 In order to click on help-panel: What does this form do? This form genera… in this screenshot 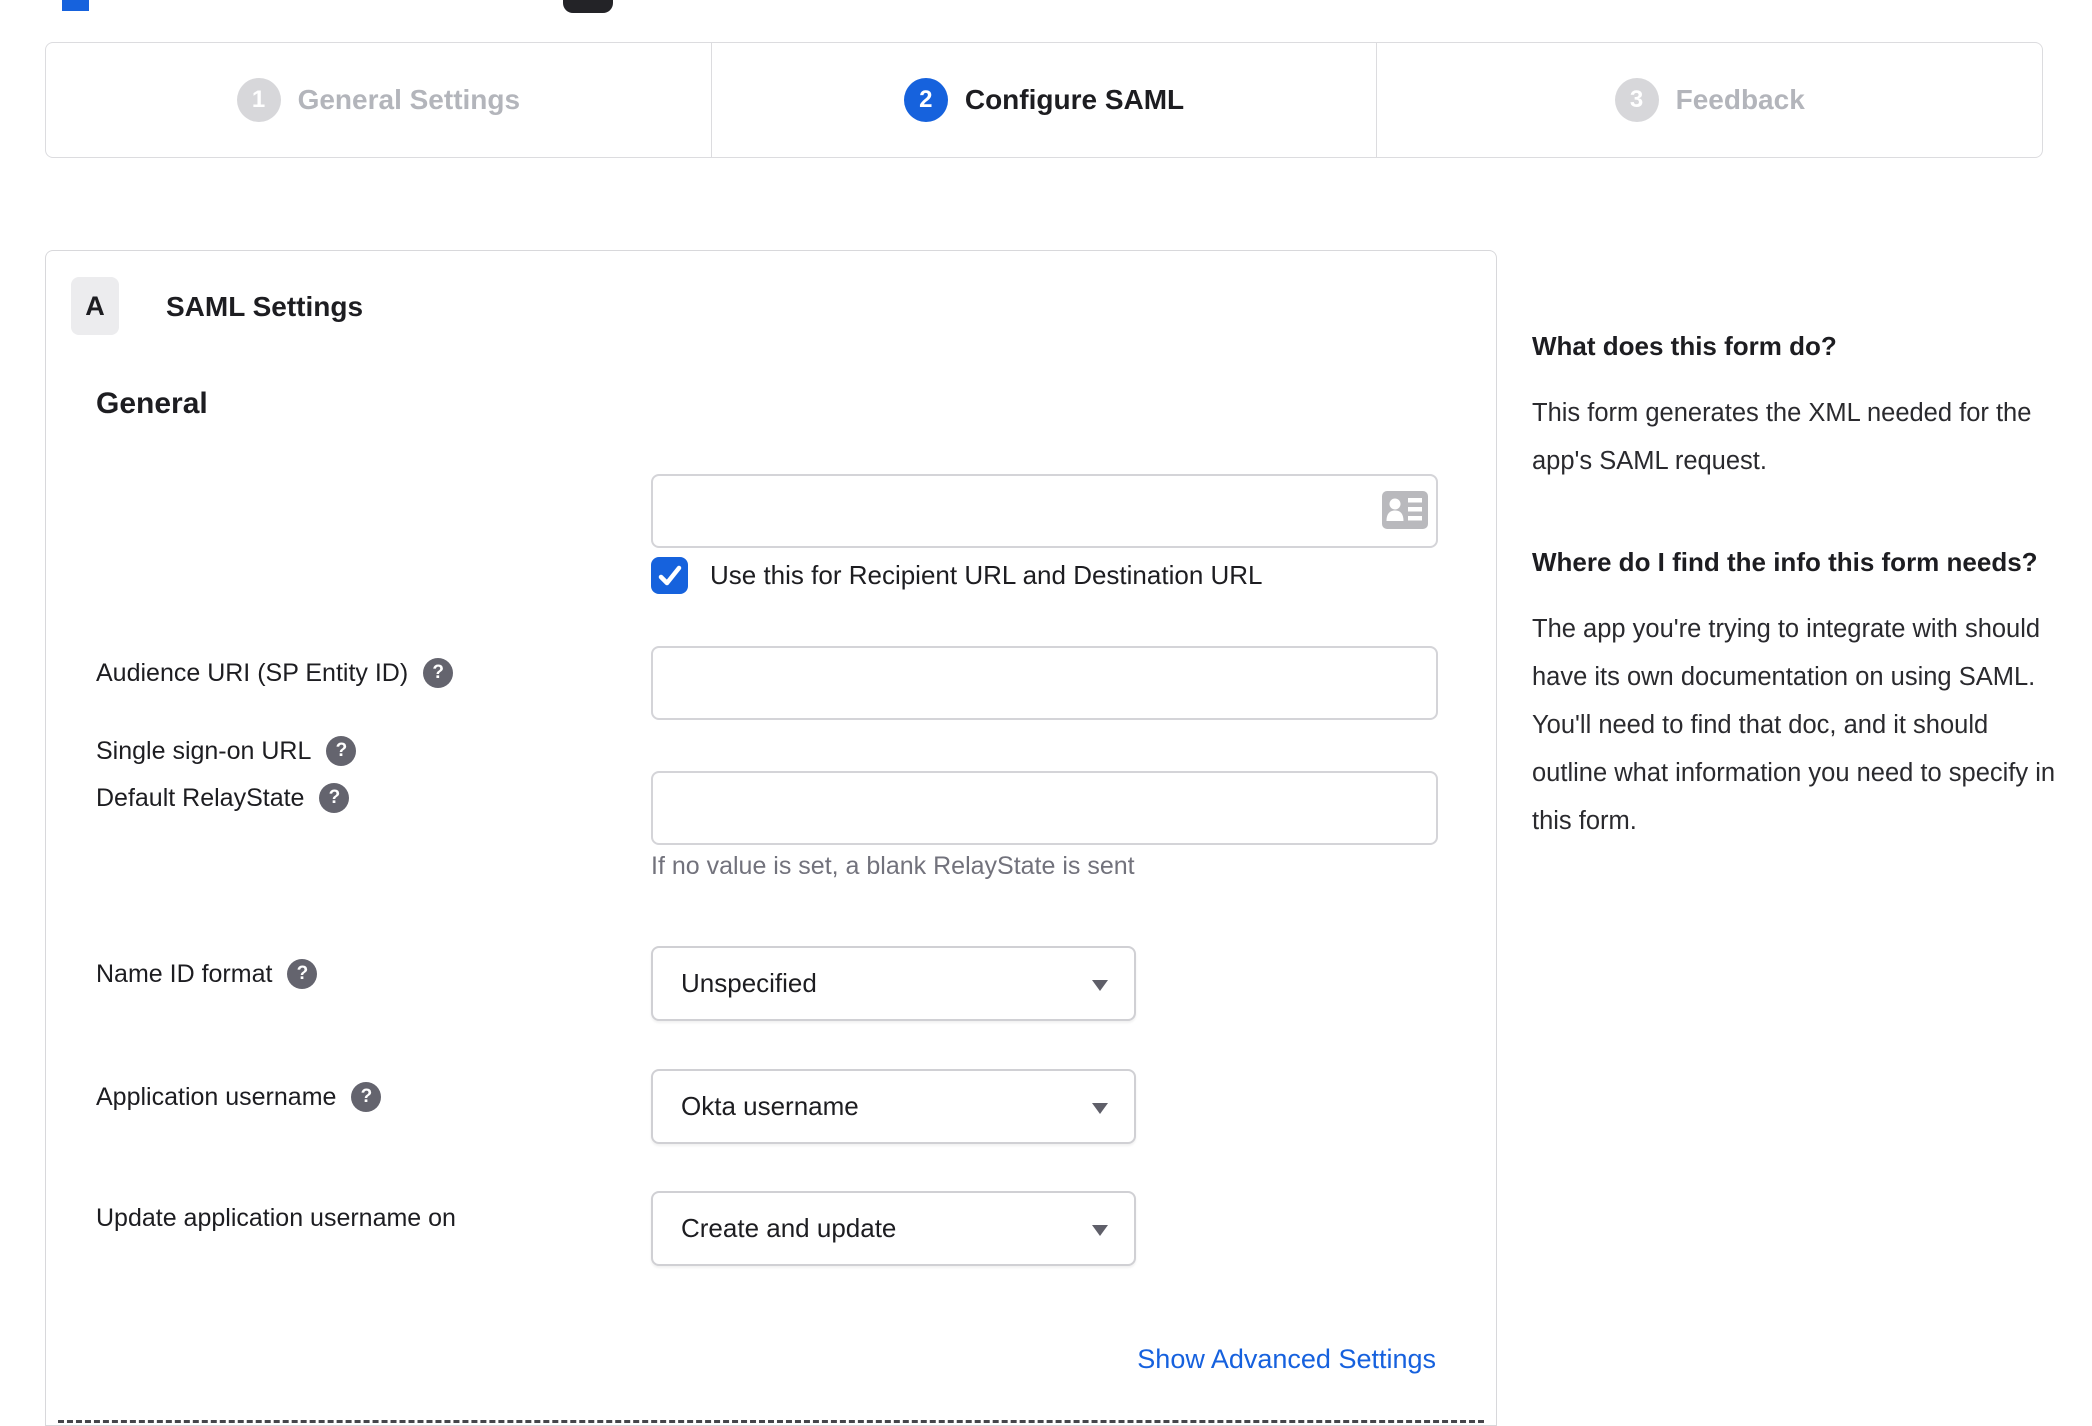, I will do `click(1794, 585)`.